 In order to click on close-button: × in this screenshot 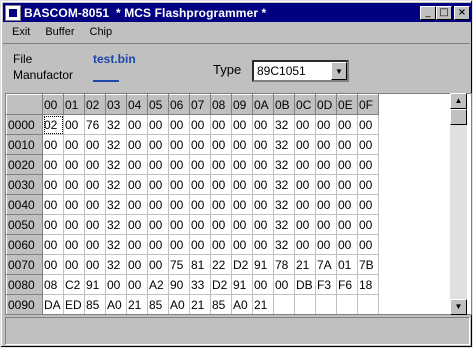, I will do `click(462, 12)`.